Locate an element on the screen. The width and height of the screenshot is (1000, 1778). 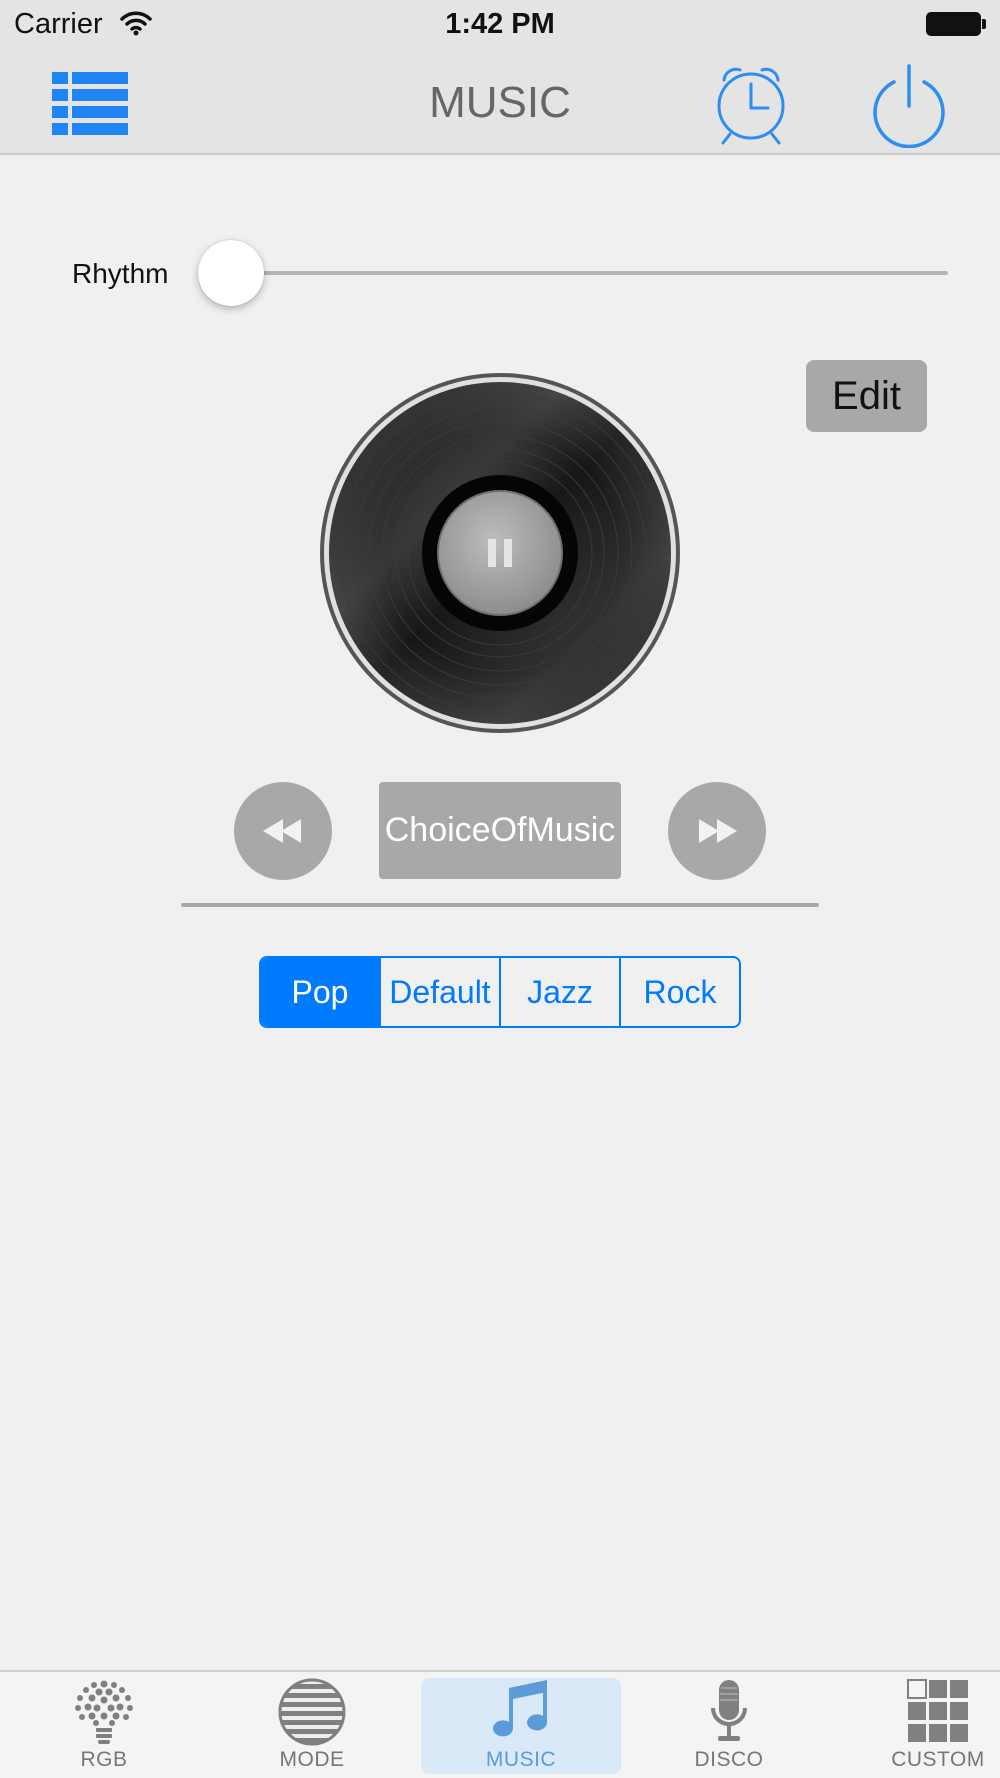
pause-icon is located at coordinates (500, 553).